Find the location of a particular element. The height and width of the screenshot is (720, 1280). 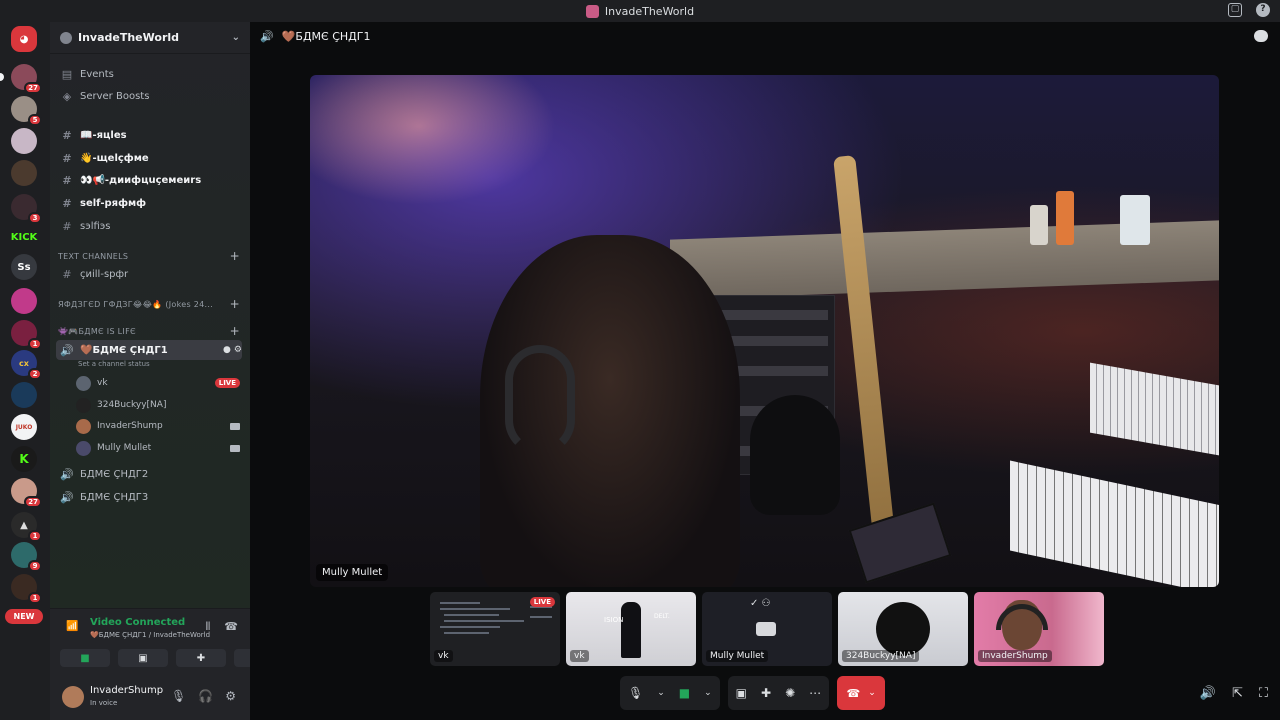

server-icon: 9 is located at coordinates (26, 557).